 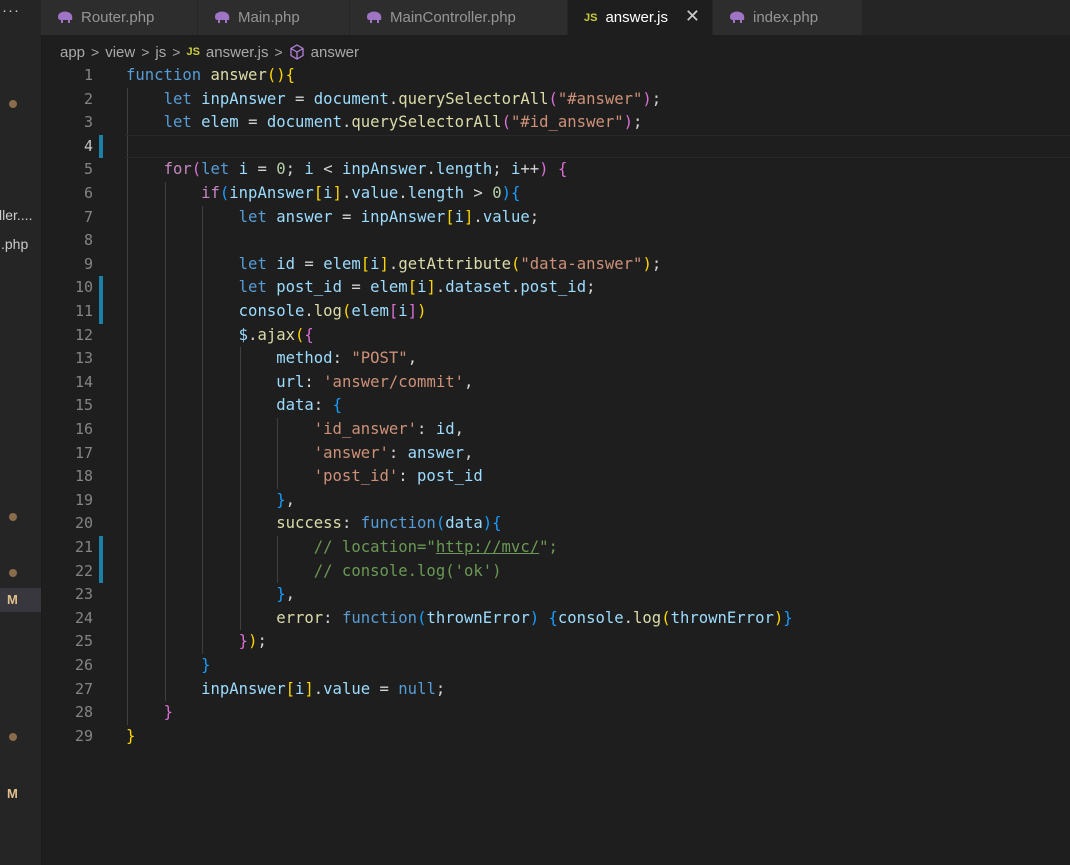 I want to click on code-text: console.log(elem[i]), so click(x=276, y=312).